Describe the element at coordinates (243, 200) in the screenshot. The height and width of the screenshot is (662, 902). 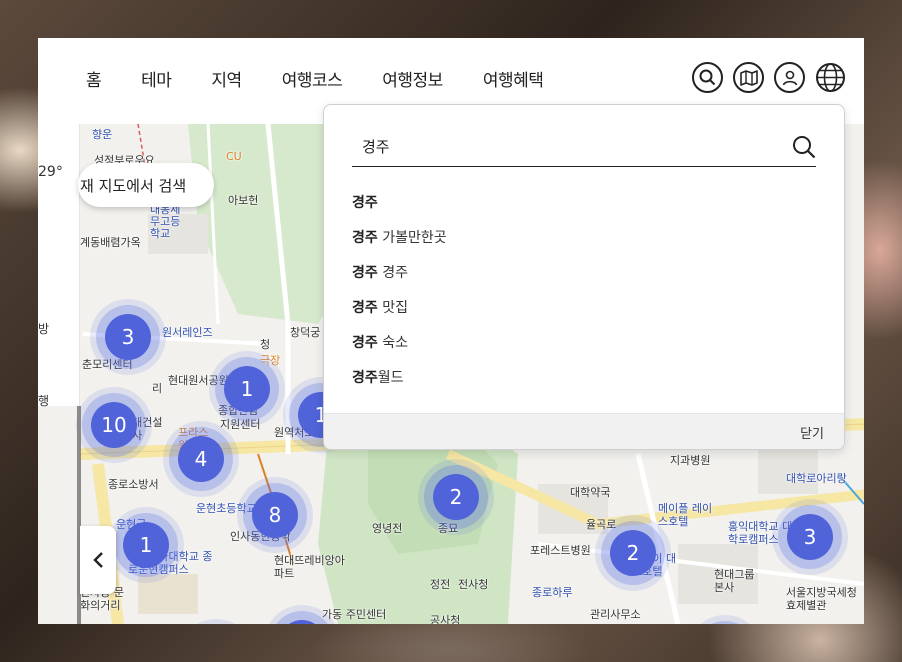
I see `map-label: 아보헌` at that location.